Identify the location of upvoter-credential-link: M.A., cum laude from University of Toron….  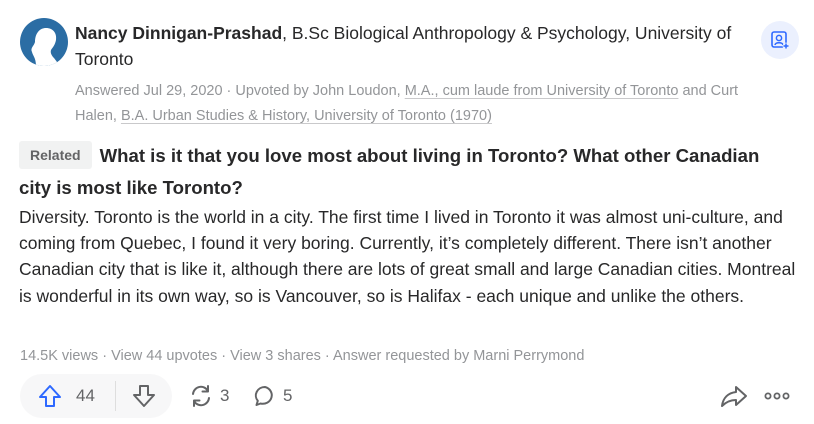
(542, 91).